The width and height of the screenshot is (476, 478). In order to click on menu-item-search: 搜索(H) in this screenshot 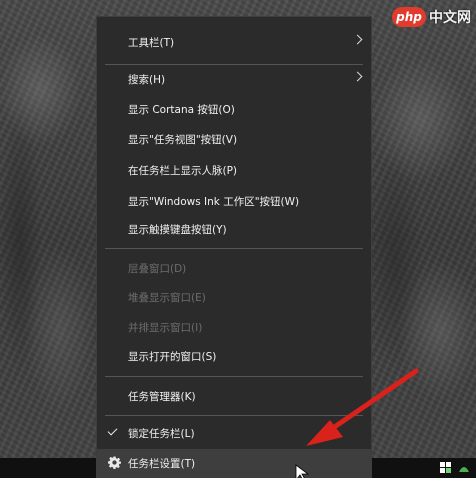, I will do `click(234, 79)`.